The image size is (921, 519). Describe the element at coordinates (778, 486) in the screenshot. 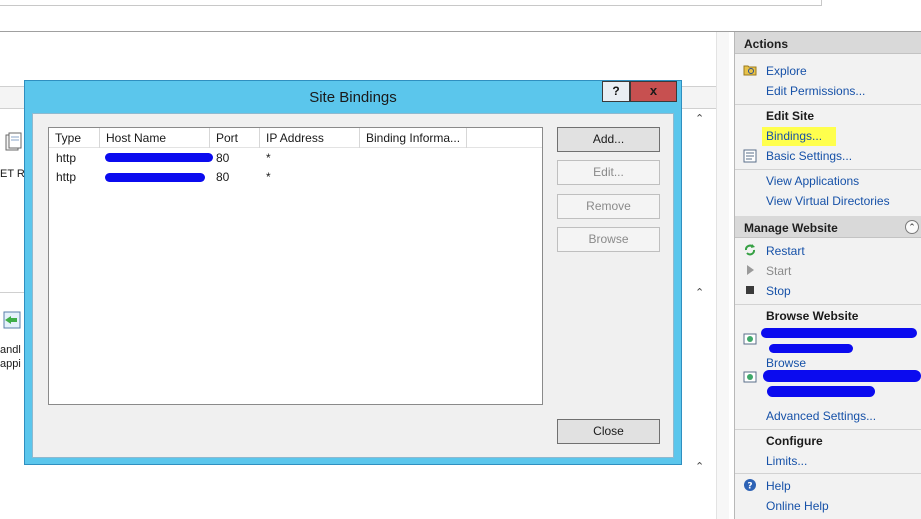

I see `help-link: Help` at that location.